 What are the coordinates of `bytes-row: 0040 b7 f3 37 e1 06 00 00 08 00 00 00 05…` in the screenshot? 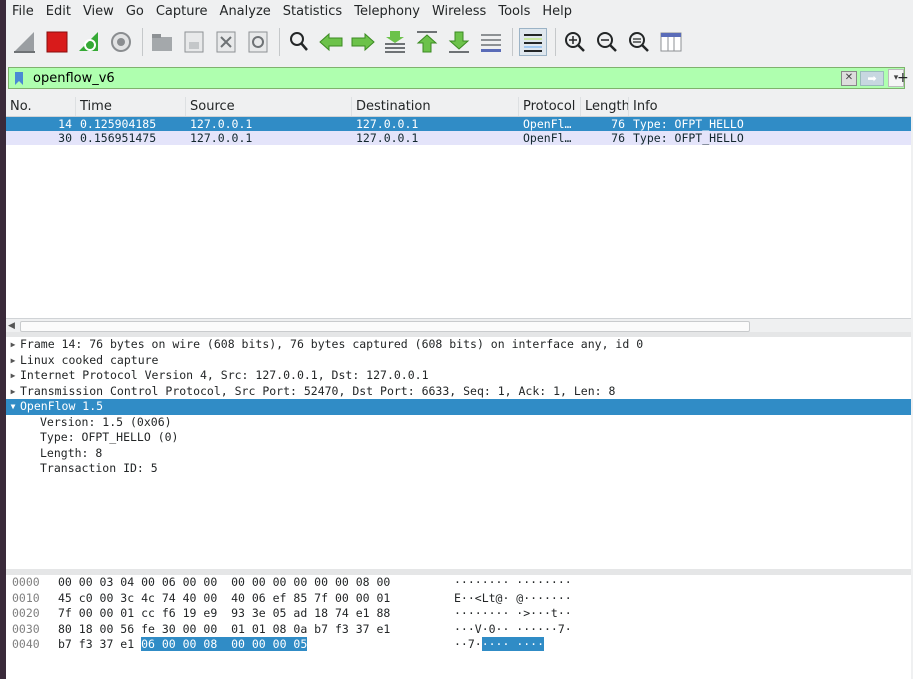 It's located at (458, 645).